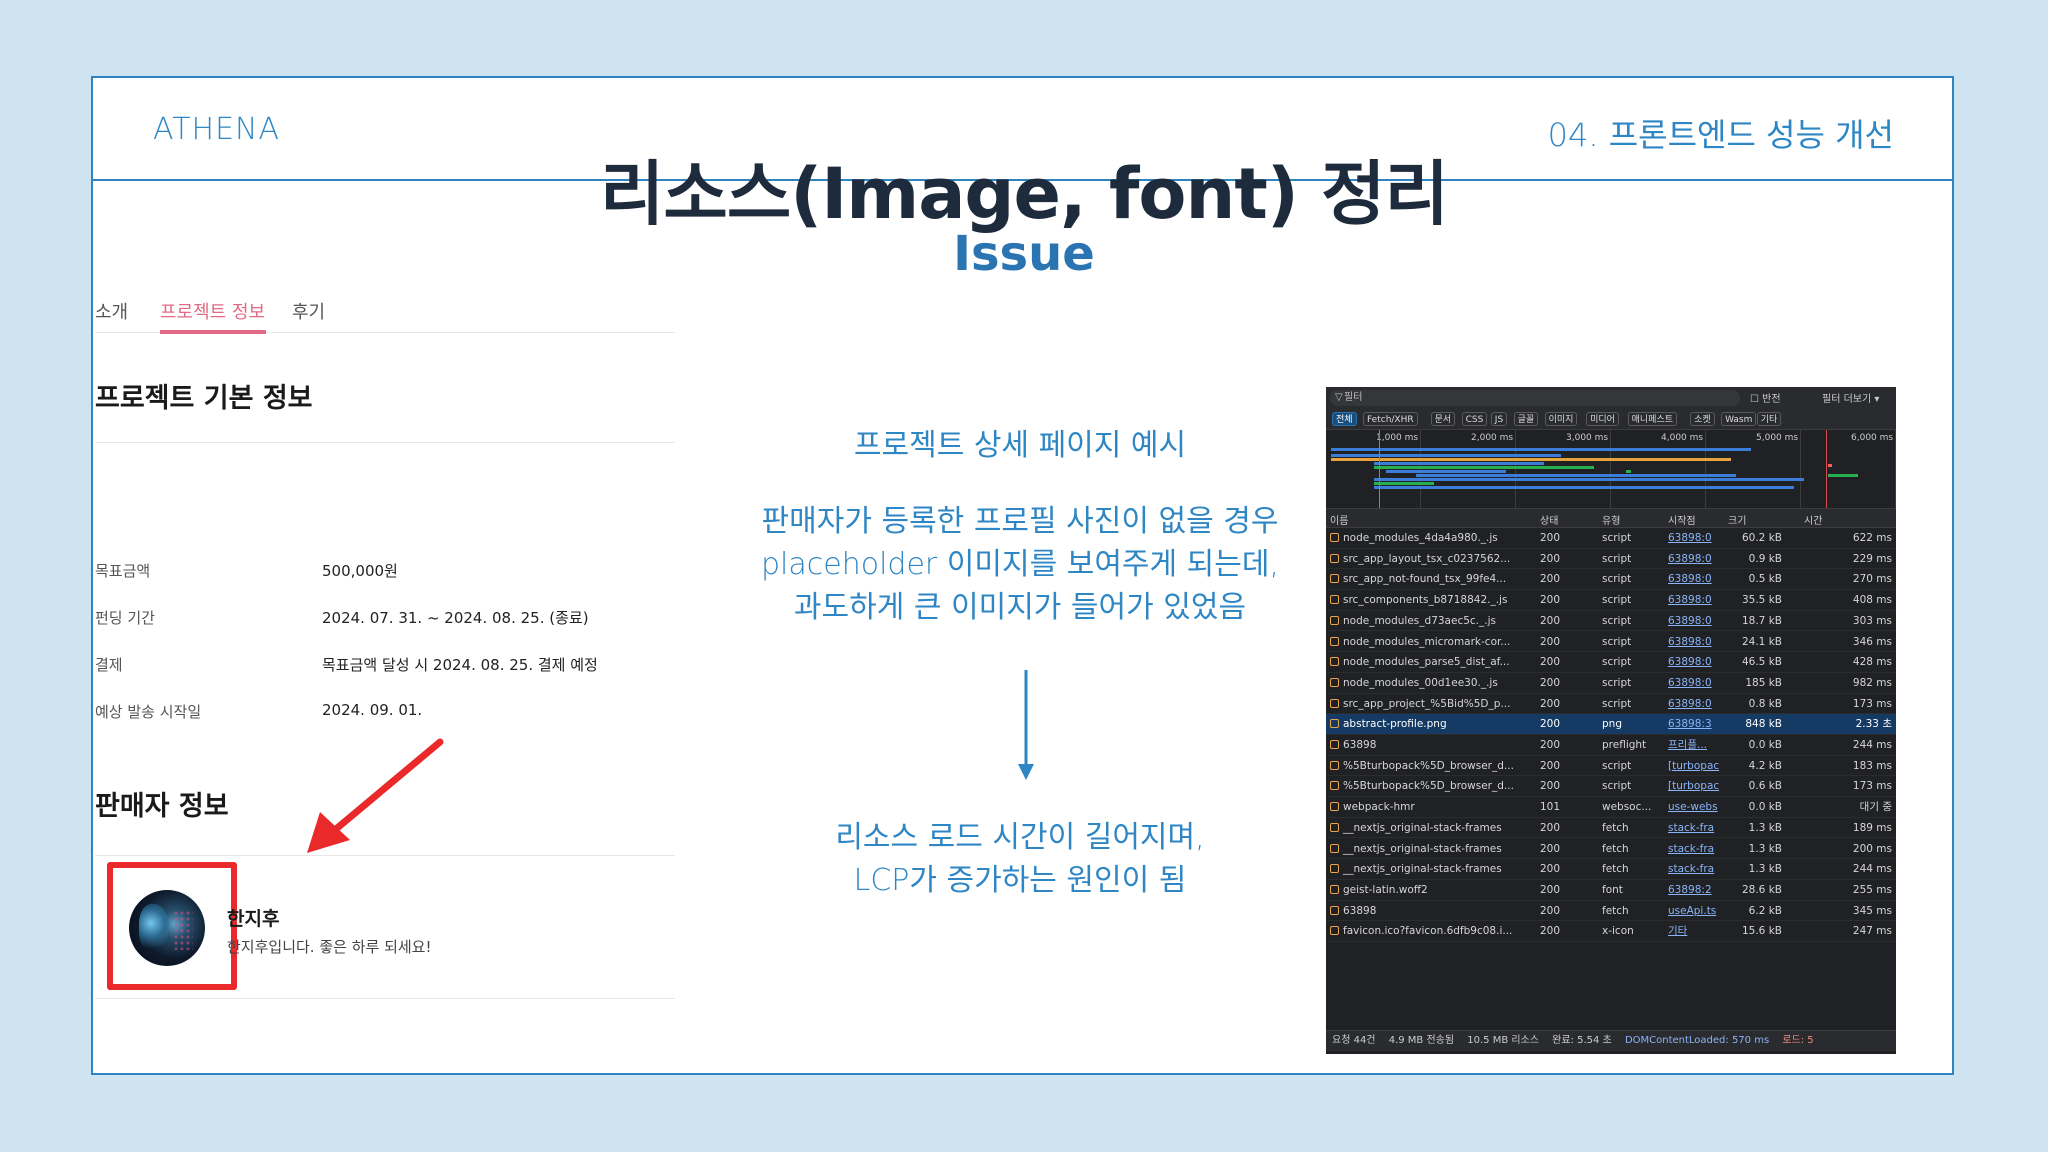 This screenshot has height=1152, width=2048. I want to click on request-initiator: useApi.ts, so click(1694, 911).